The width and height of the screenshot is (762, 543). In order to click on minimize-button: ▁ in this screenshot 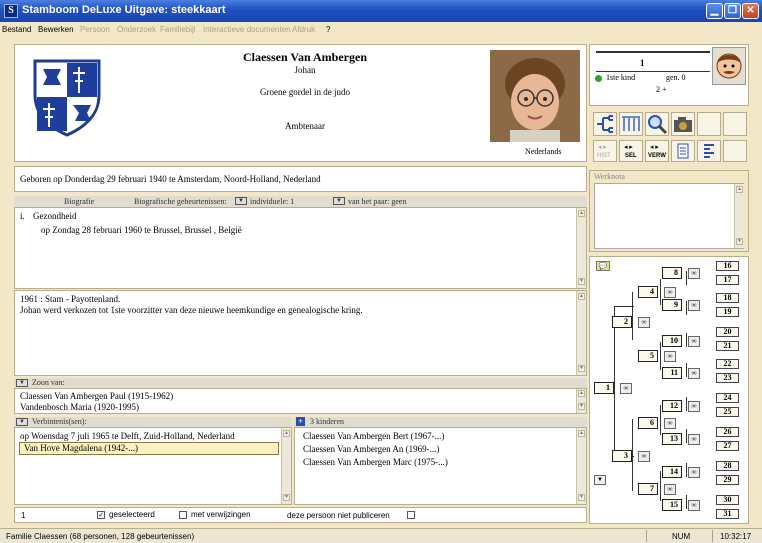, I will do `click(714, 11)`.